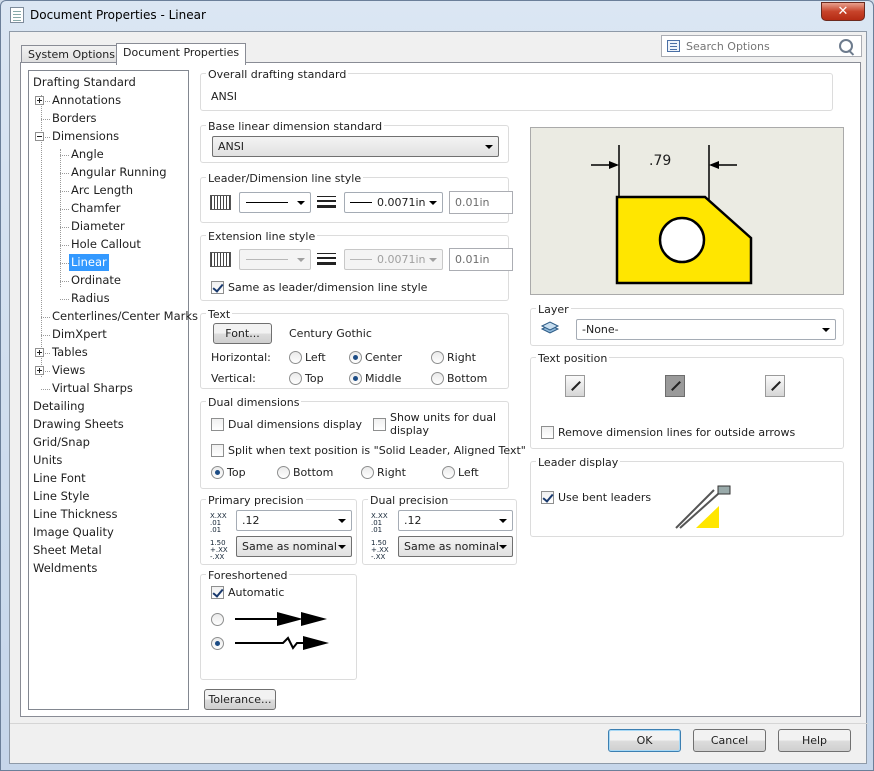  I want to click on tree-item-line-style: Line Style, so click(61, 496).